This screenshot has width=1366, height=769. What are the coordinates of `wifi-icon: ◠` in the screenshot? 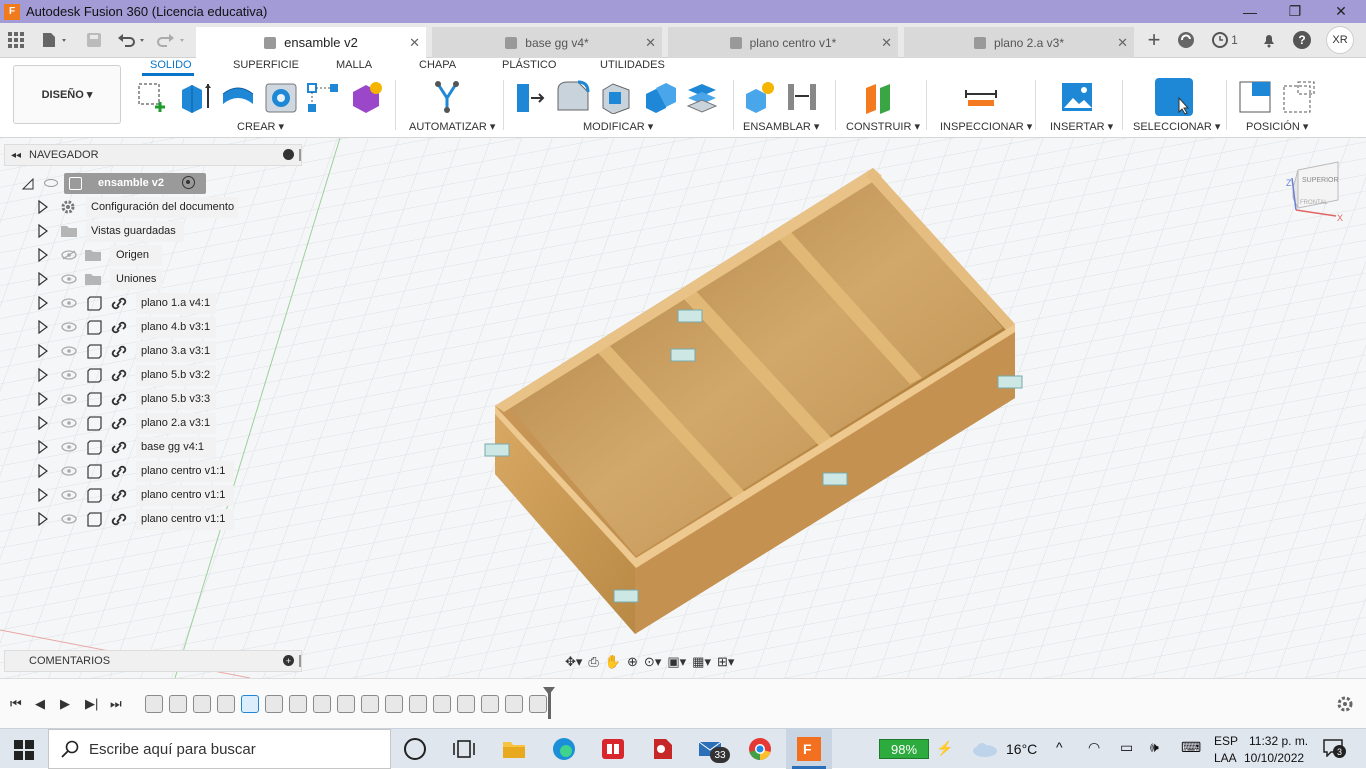 It's located at (1094, 747).